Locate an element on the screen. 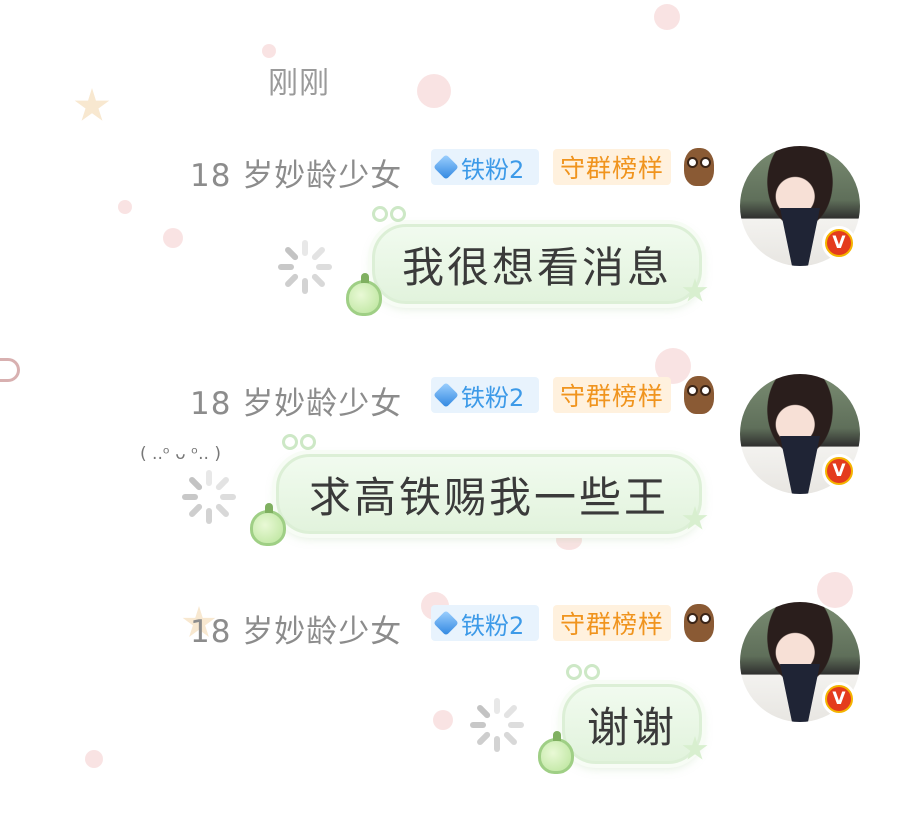 Image resolution: width=907 pixels, height=834 pixels. flower-icon is located at coordinates (92, 104).